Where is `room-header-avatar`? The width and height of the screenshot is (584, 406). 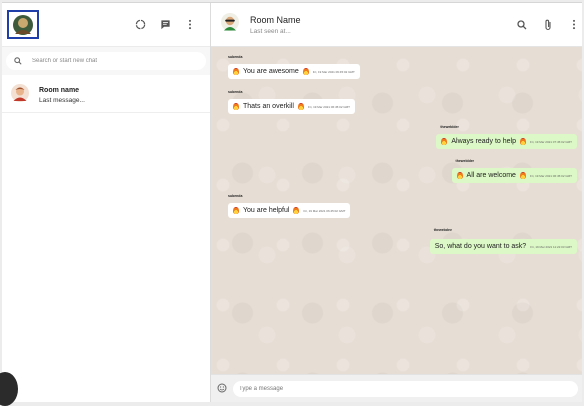 room-header-avatar is located at coordinates (230, 24).